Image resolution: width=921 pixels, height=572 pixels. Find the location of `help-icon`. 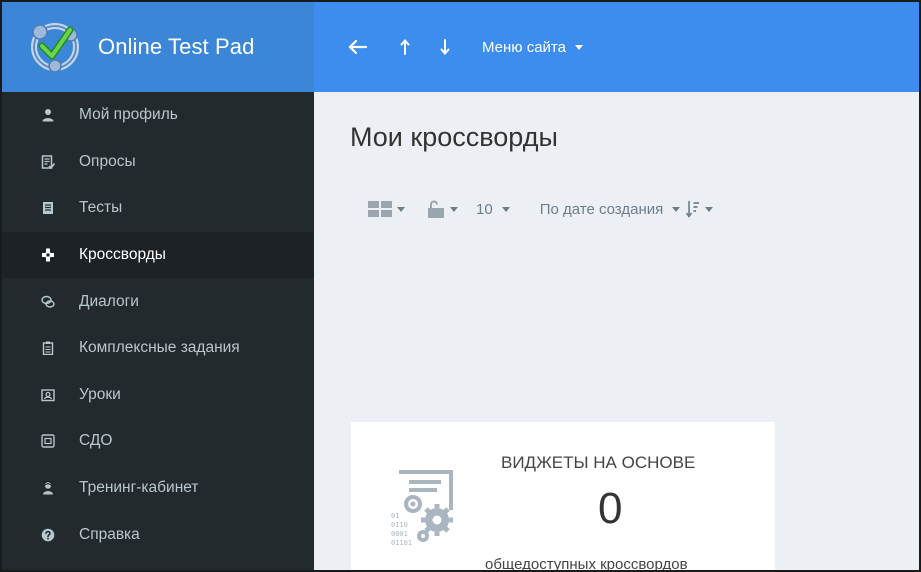

help-icon is located at coordinates (48, 535).